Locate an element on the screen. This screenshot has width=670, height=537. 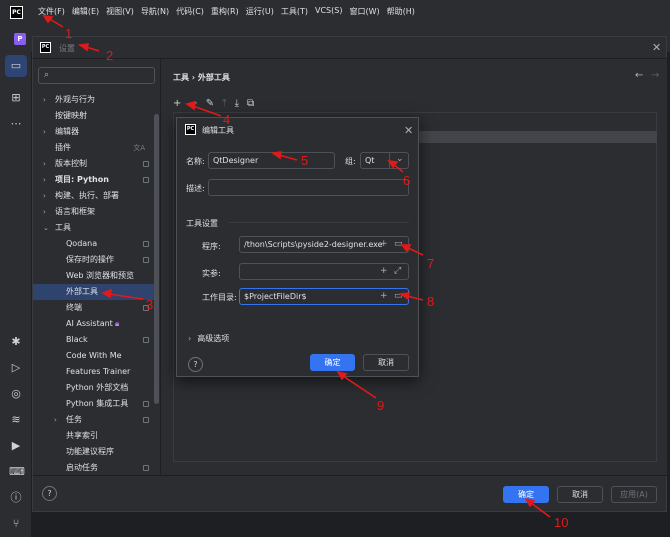
annotation-label: 10 is located at coordinates (561, 522).